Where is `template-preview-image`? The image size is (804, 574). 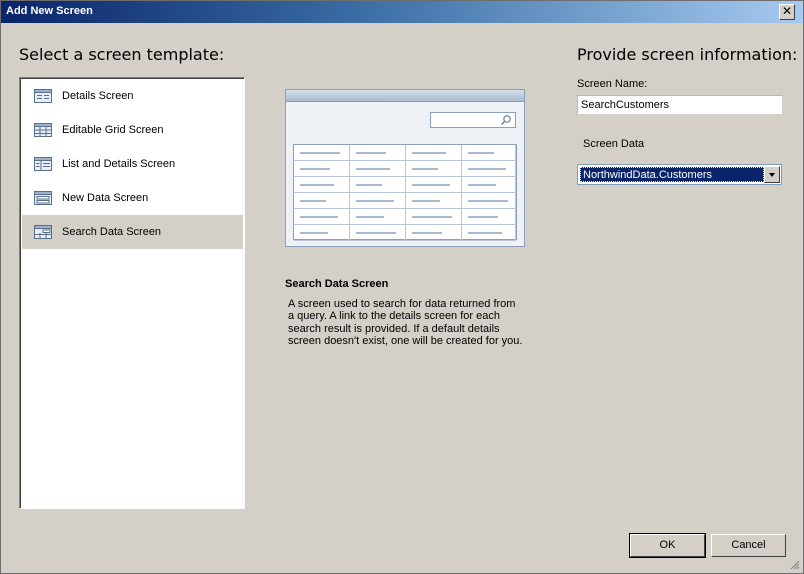
template-preview-image is located at coordinates (405, 168).